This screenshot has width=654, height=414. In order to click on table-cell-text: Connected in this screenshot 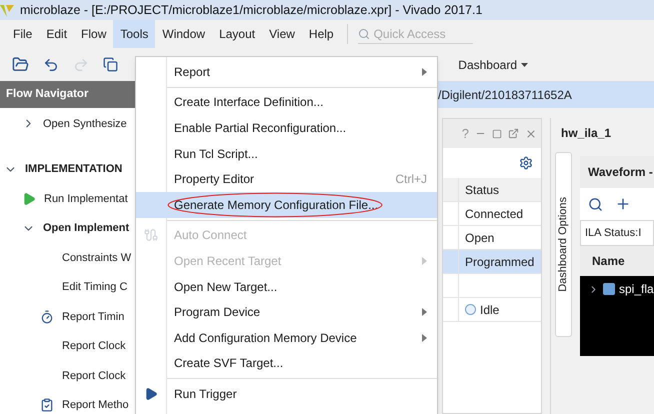, I will do `click(494, 214)`.